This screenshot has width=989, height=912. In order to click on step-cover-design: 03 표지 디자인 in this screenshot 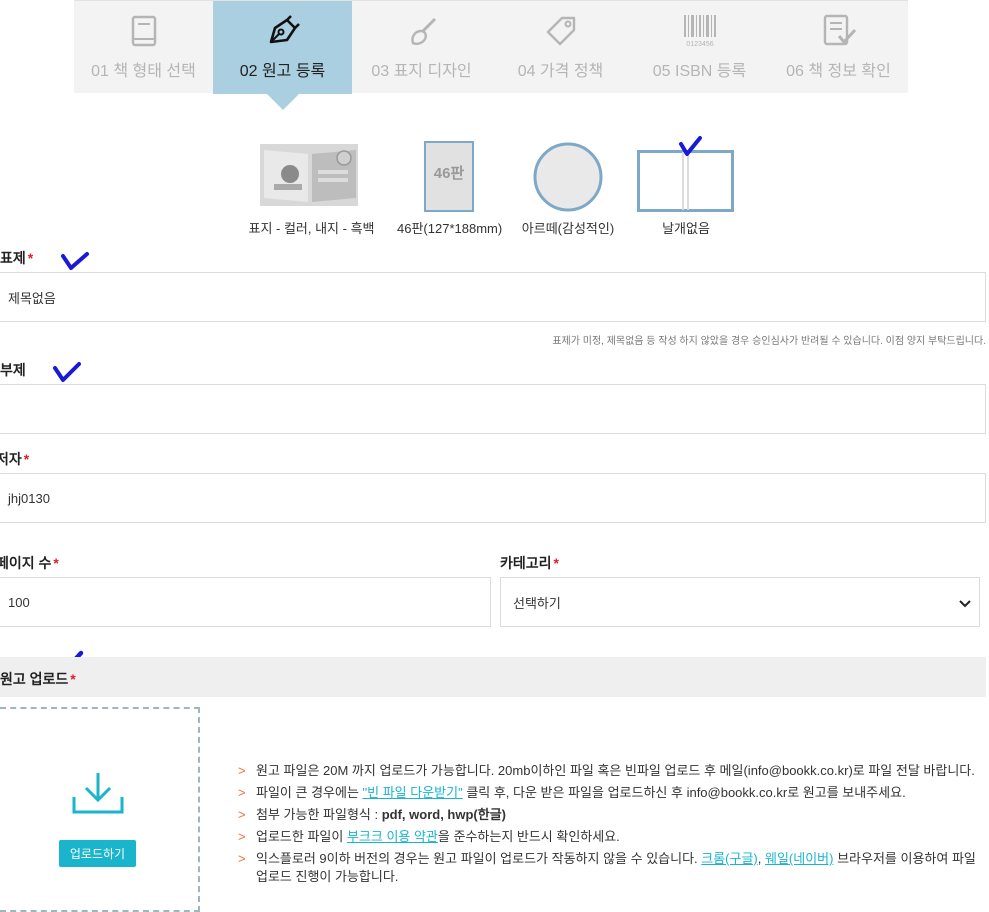, I will do `click(421, 47)`.